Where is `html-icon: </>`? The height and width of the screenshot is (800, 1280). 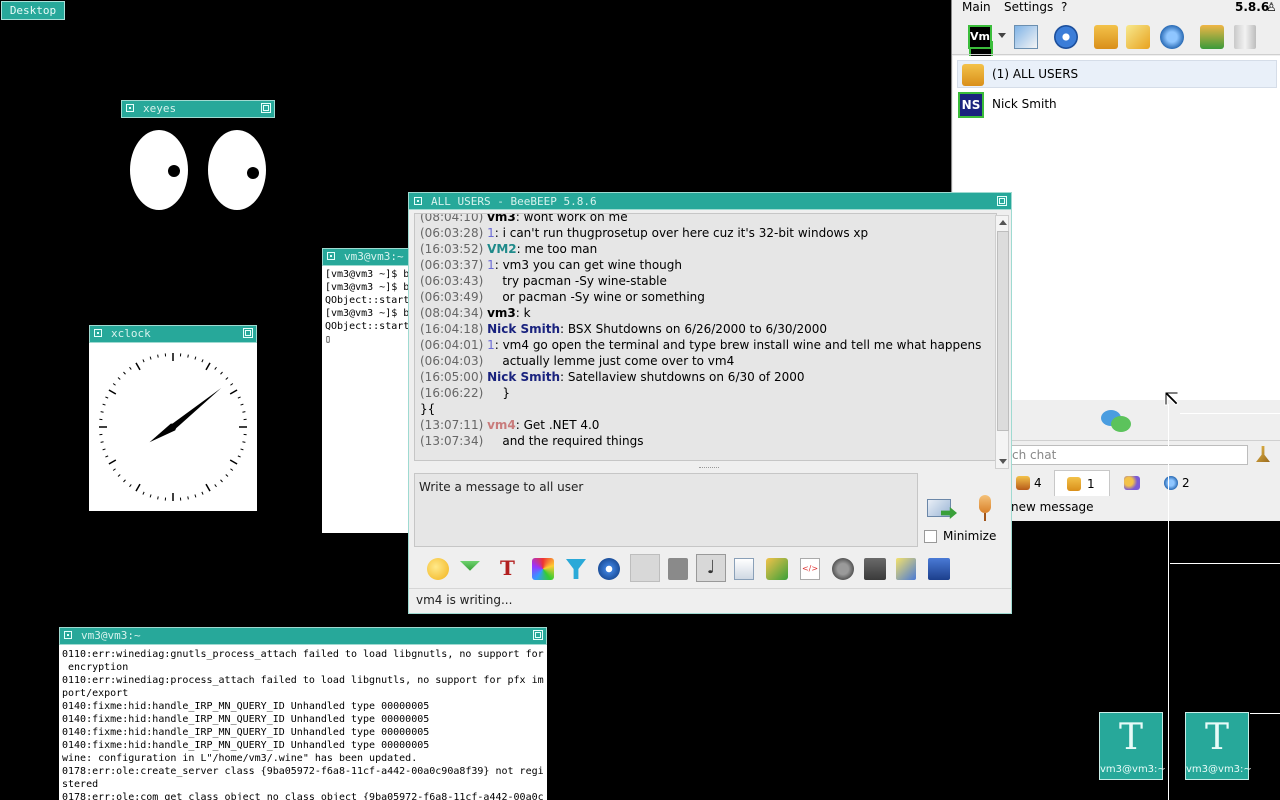
html-icon: </> is located at coordinates (810, 569).